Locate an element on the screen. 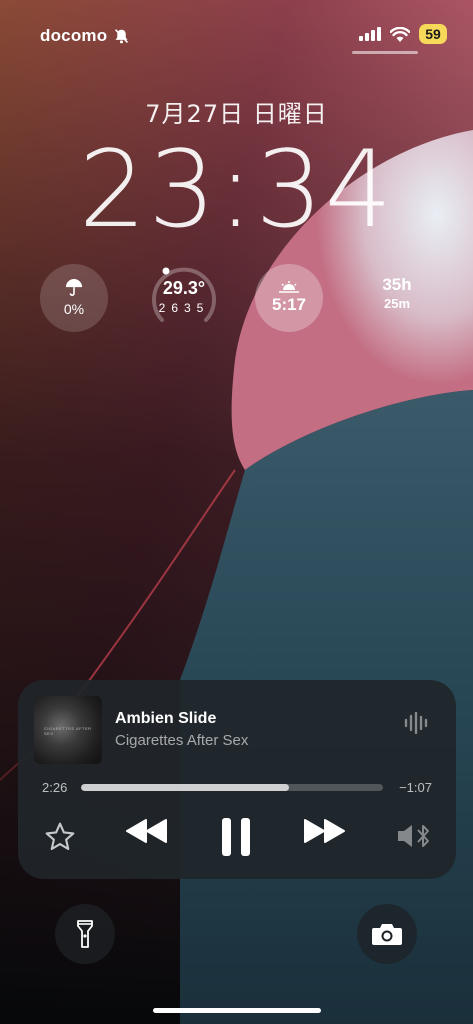  album-art-text: CIGARETTES AFTER SEX is located at coordinates (68, 731).